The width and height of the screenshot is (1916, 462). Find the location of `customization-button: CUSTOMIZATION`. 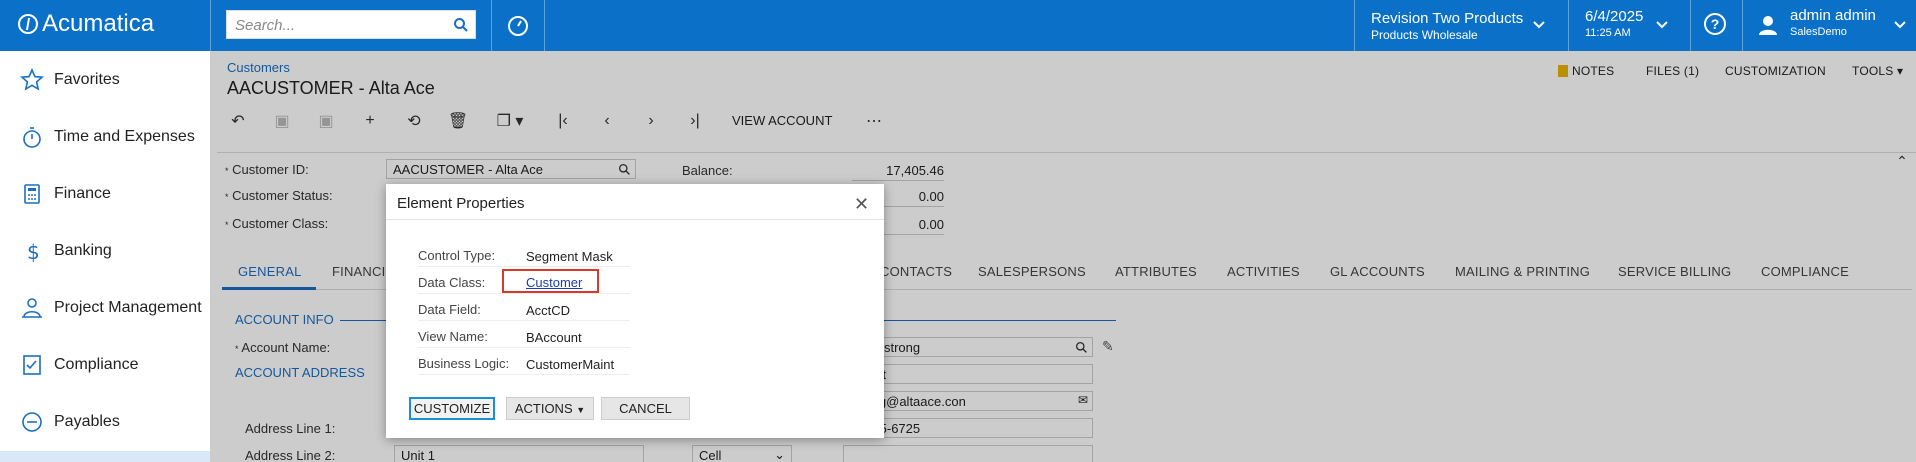

customization-button: CUSTOMIZATION is located at coordinates (1775, 71).